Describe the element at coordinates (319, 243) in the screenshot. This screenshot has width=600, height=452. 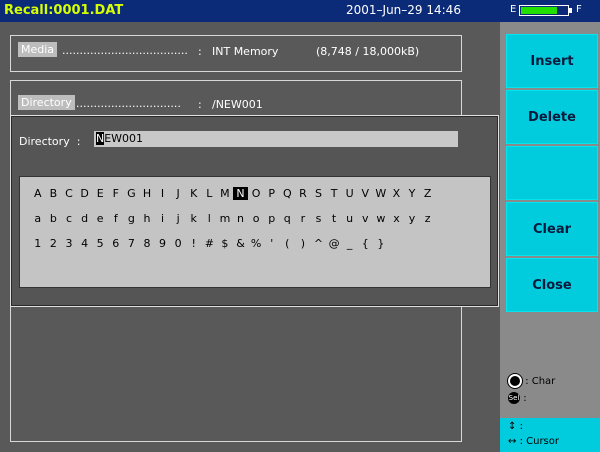
I see `key-row3-18: ^` at that location.